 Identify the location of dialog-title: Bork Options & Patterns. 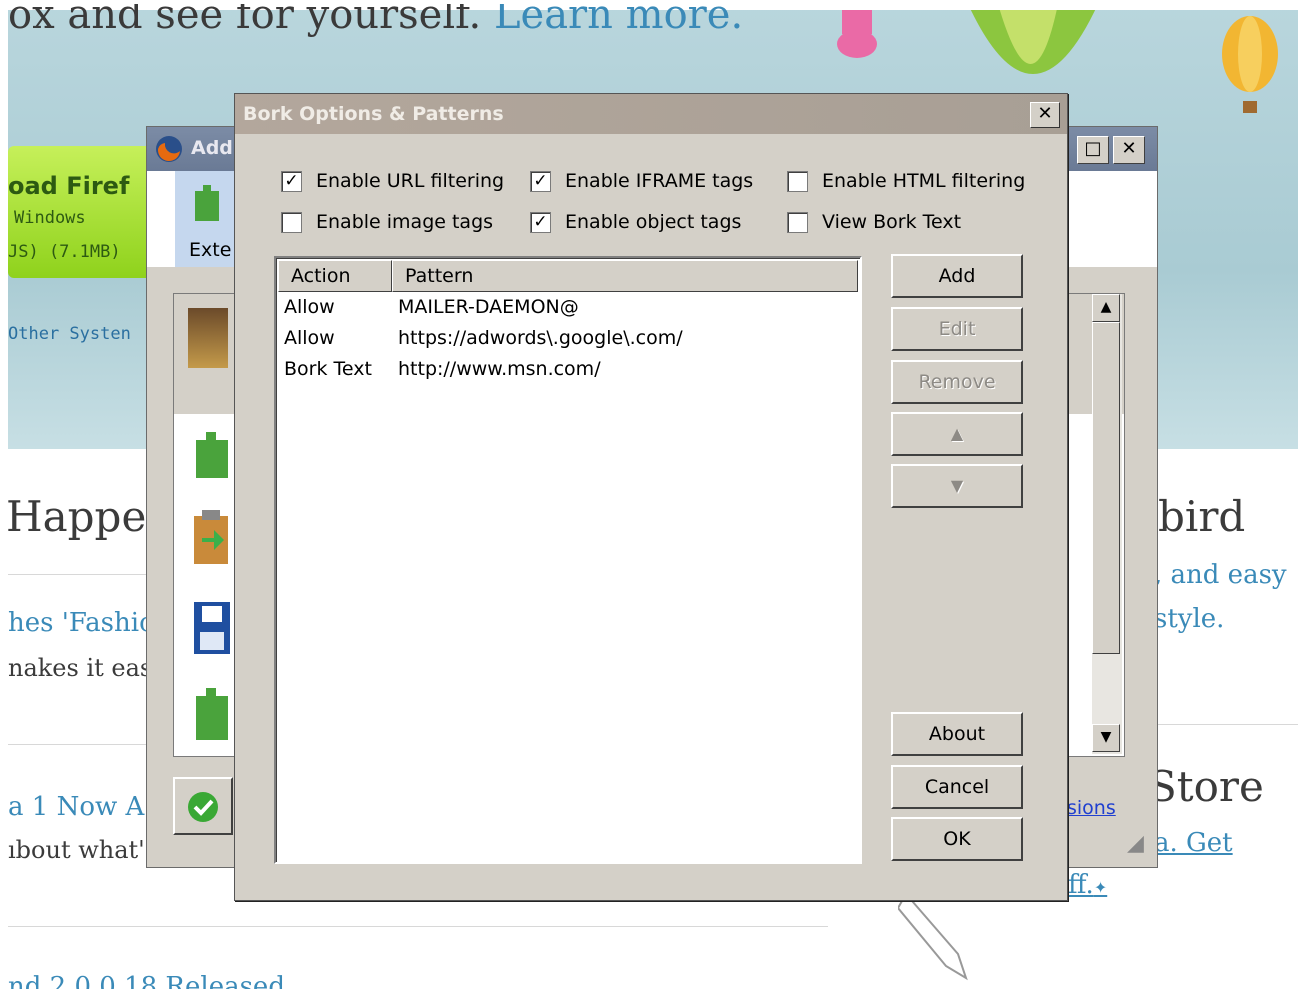
(373, 114).